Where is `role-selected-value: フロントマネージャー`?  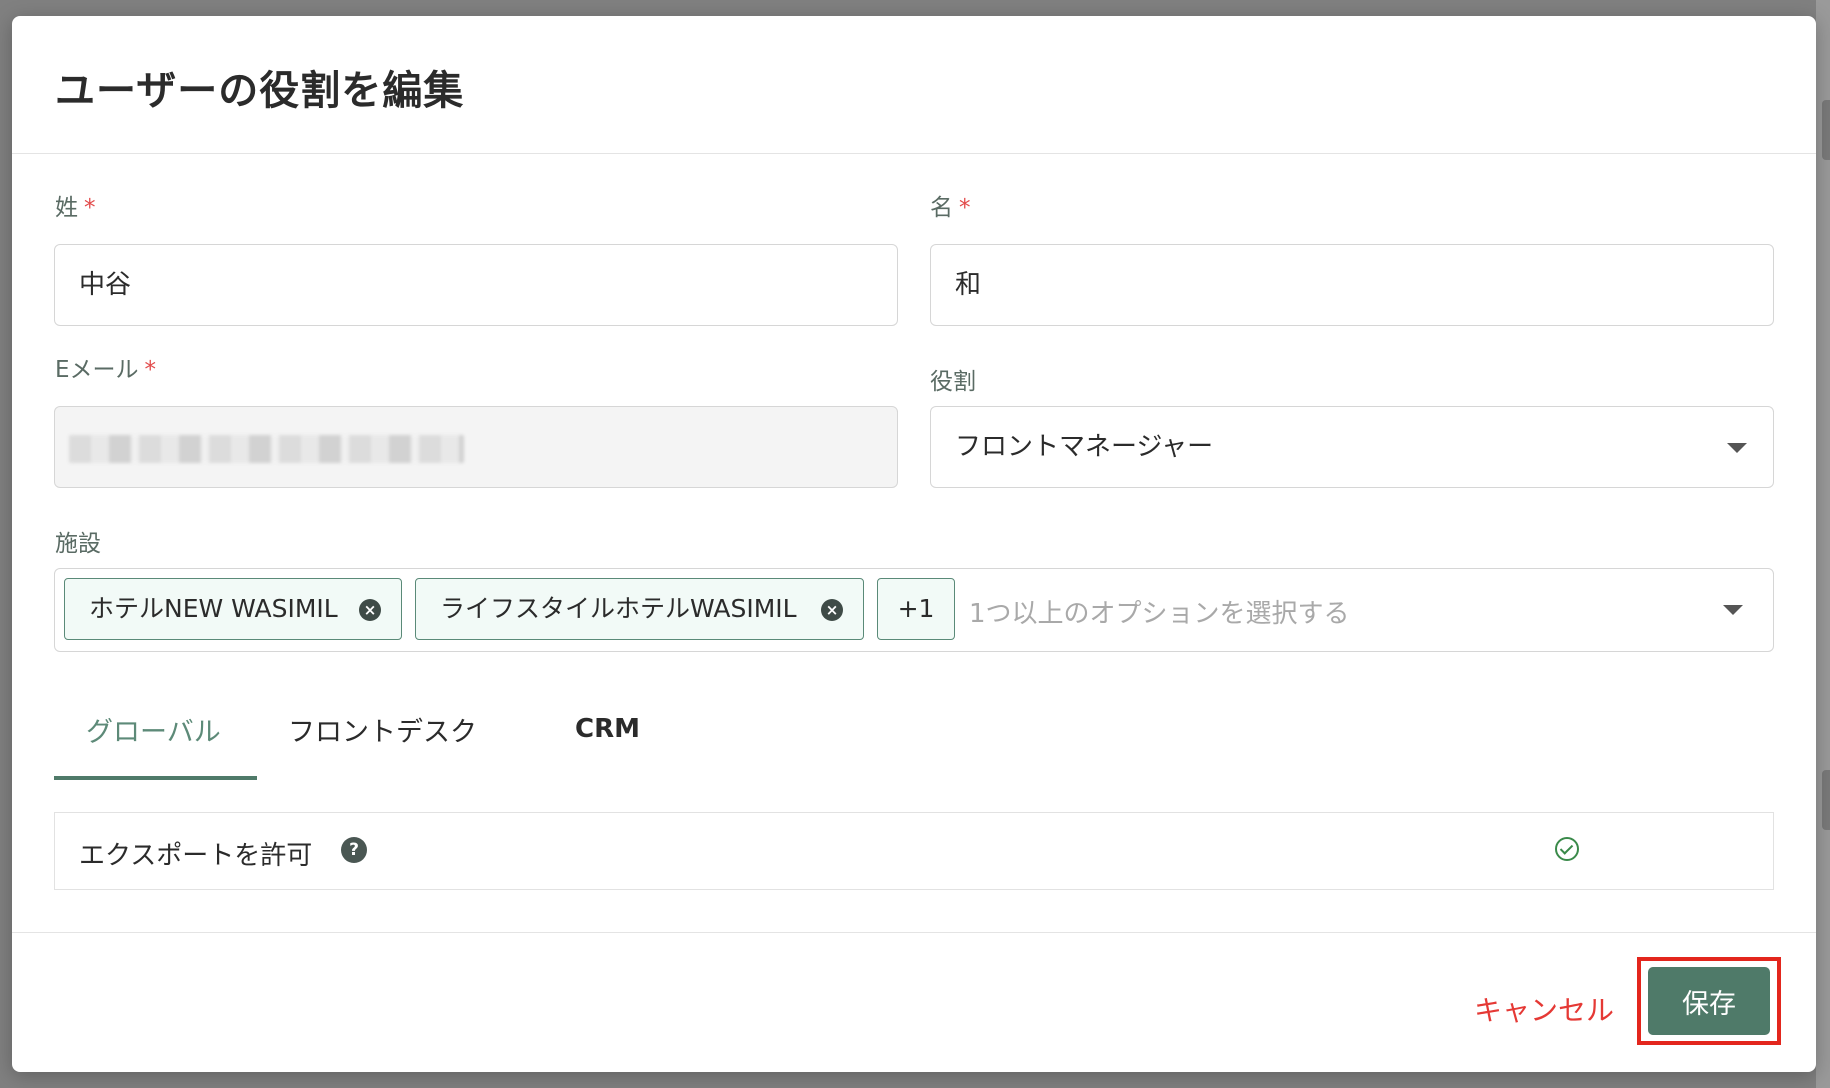 role-selected-value: フロントマネージャー is located at coordinates (1084, 447).